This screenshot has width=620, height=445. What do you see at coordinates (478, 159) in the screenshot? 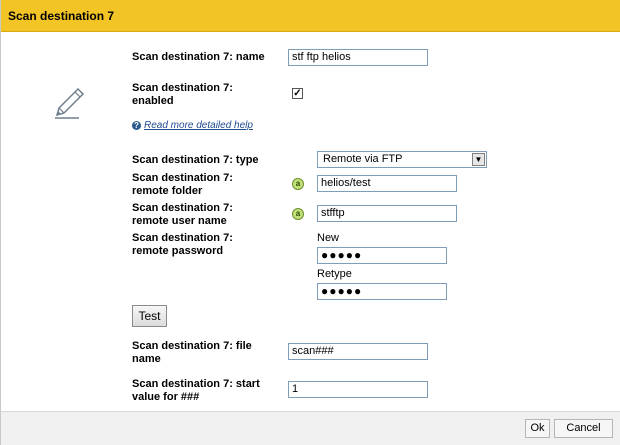
I see `chevron-down-icon: ▼` at bounding box center [478, 159].